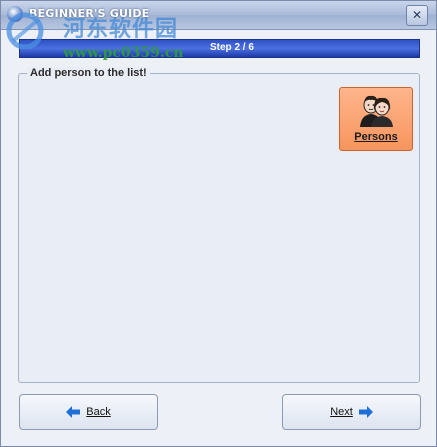 The height and width of the screenshot is (447, 437). I want to click on back-button-label: Back, so click(98, 412).